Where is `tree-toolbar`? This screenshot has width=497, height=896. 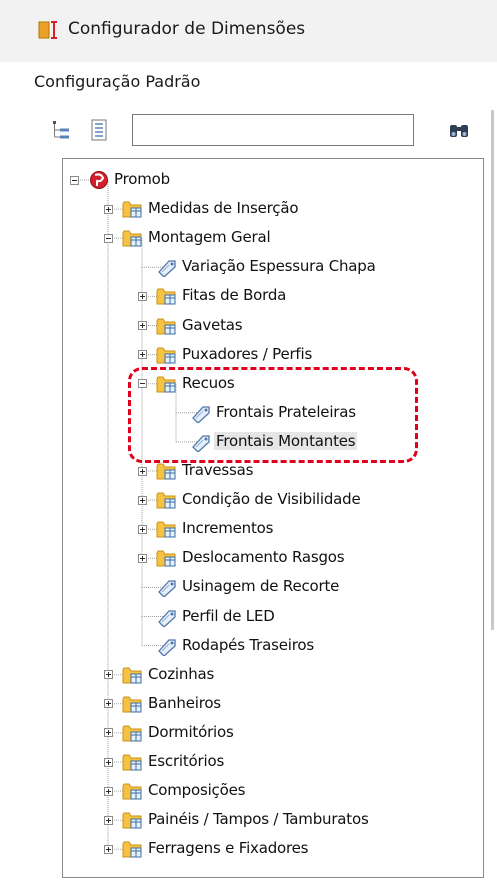
tree-toolbar is located at coordinates (262, 131).